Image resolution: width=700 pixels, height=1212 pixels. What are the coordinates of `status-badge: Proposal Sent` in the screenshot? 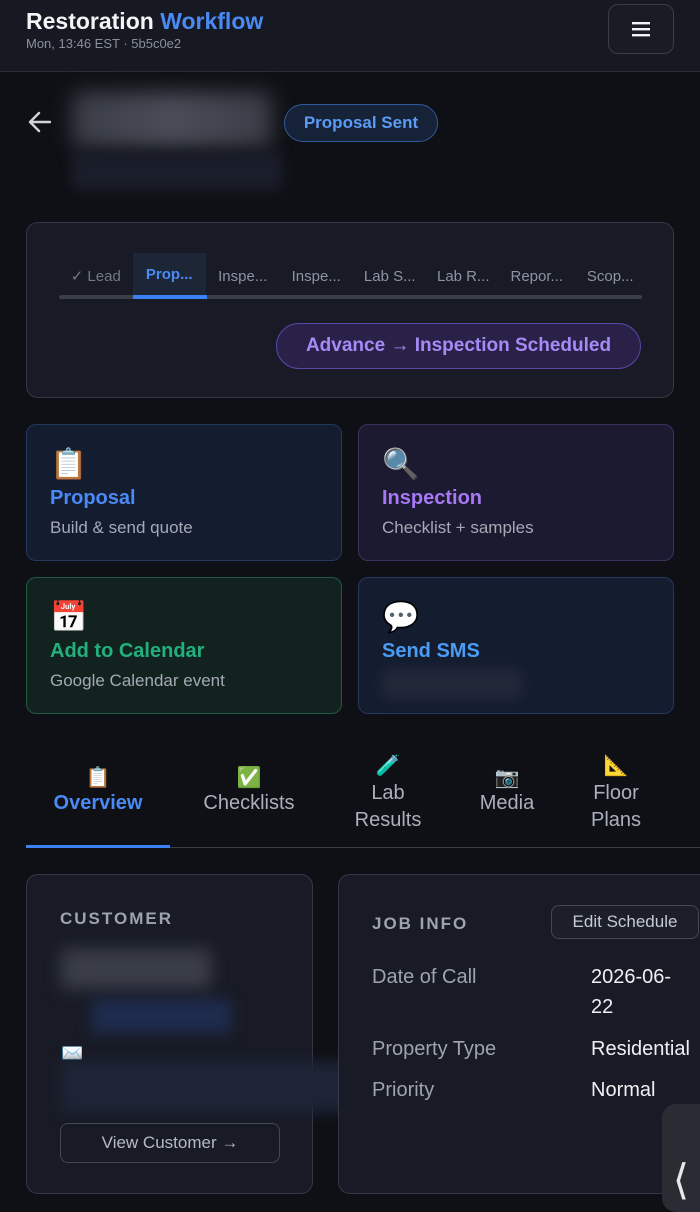 It's located at (361, 123).